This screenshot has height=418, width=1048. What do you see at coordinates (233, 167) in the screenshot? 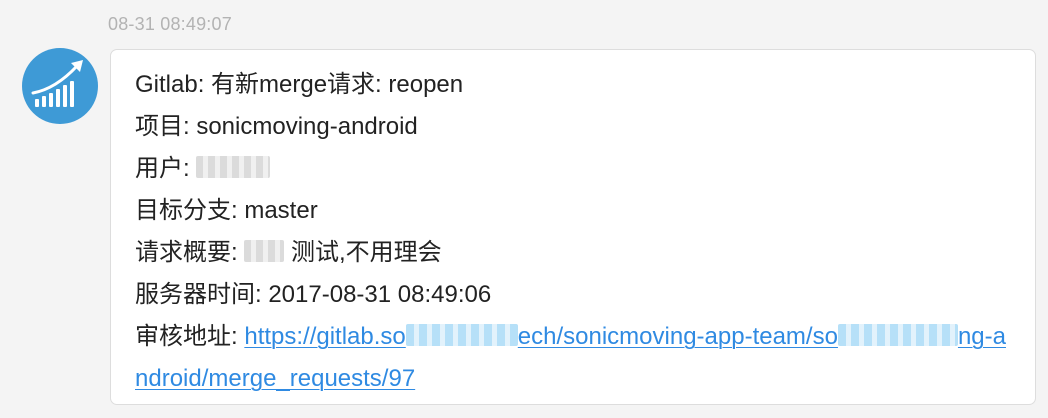
I see `redacted-user-name` at bounding box center [233, 167].